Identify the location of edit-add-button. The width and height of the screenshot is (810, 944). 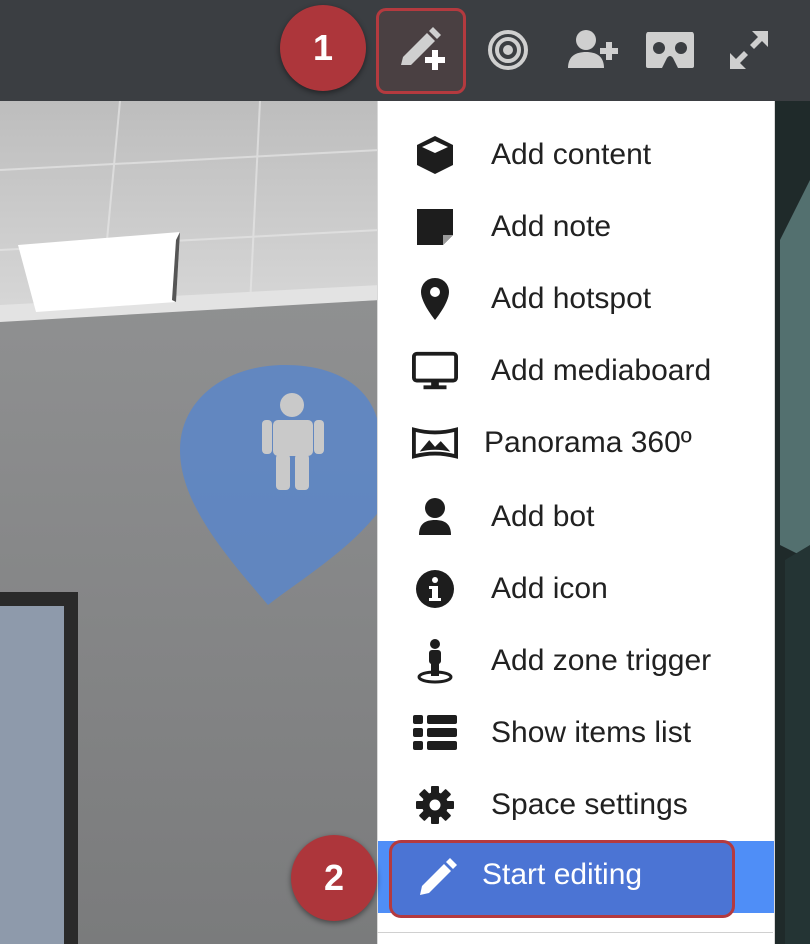
(421, 51).